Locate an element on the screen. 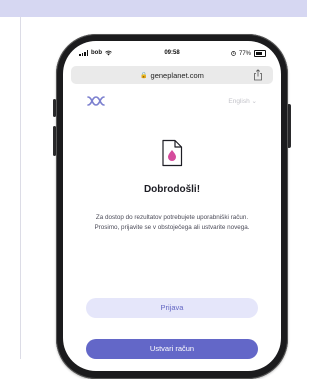  battery-percent: 77% is located at coordinates (244, 53).